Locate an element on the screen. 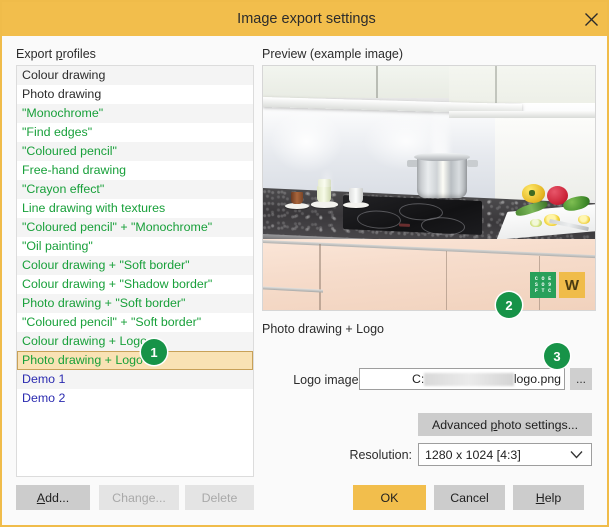  delete-button: Delete is located at coordinates (219, 497).